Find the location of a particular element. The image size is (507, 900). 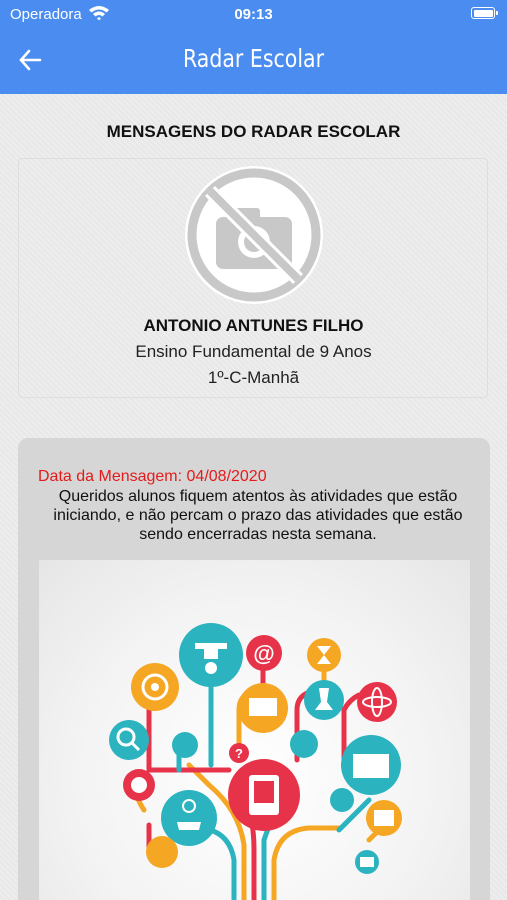

back-button is located at coordinates (31, 60).